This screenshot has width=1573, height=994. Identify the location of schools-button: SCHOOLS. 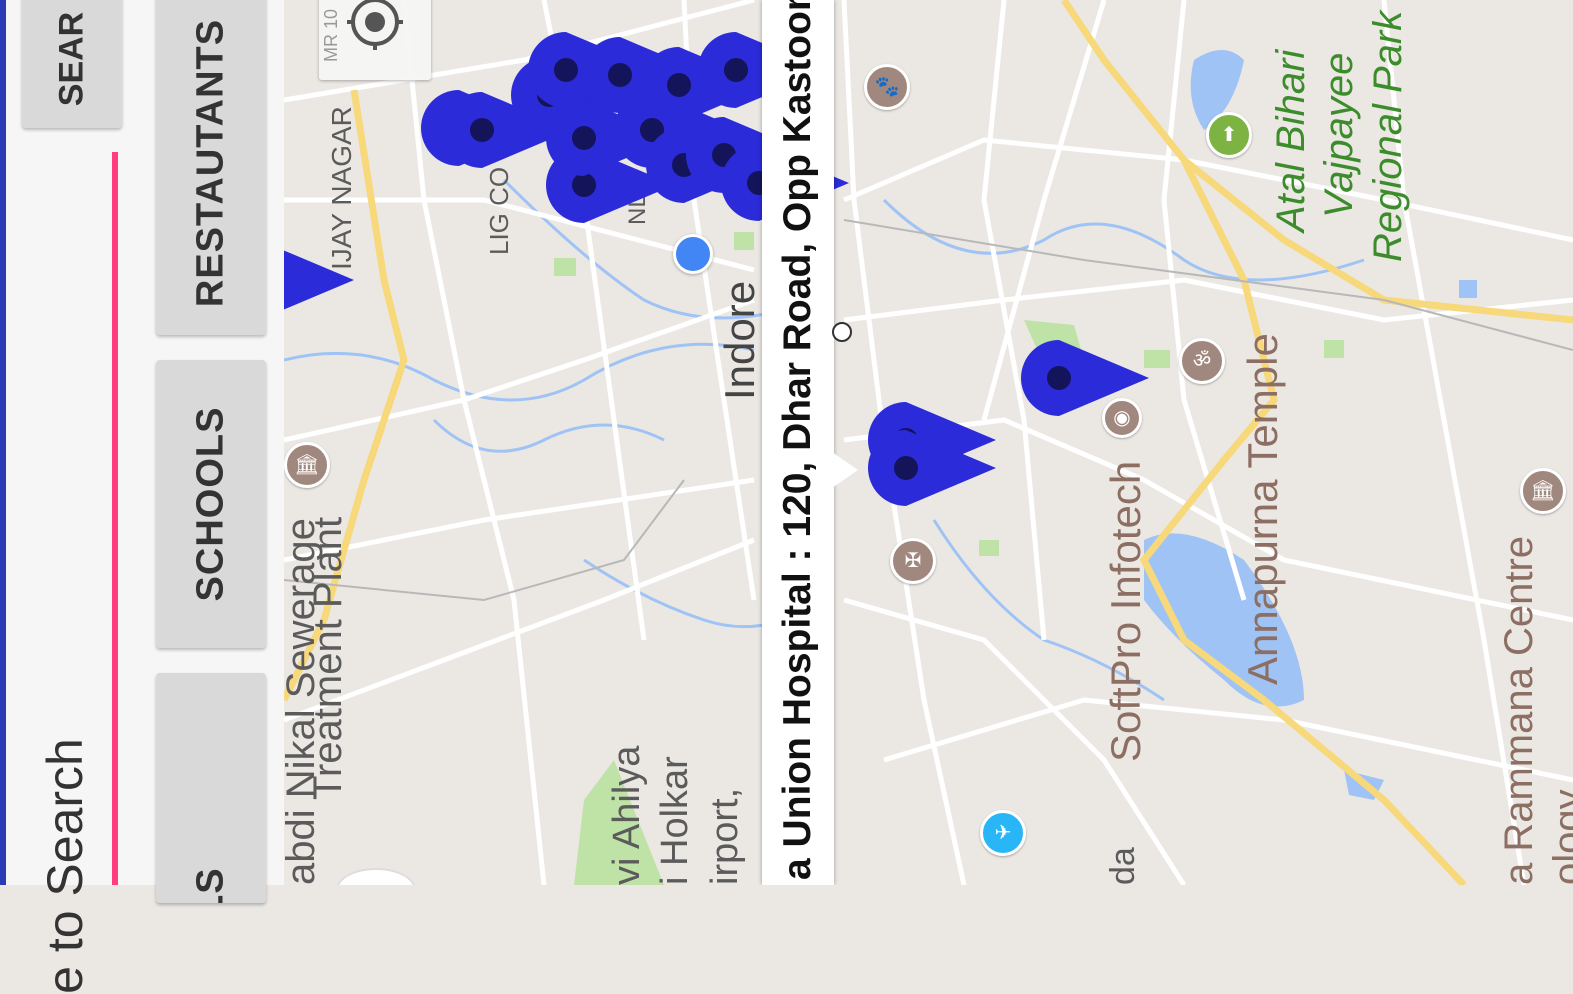
(211, 504).